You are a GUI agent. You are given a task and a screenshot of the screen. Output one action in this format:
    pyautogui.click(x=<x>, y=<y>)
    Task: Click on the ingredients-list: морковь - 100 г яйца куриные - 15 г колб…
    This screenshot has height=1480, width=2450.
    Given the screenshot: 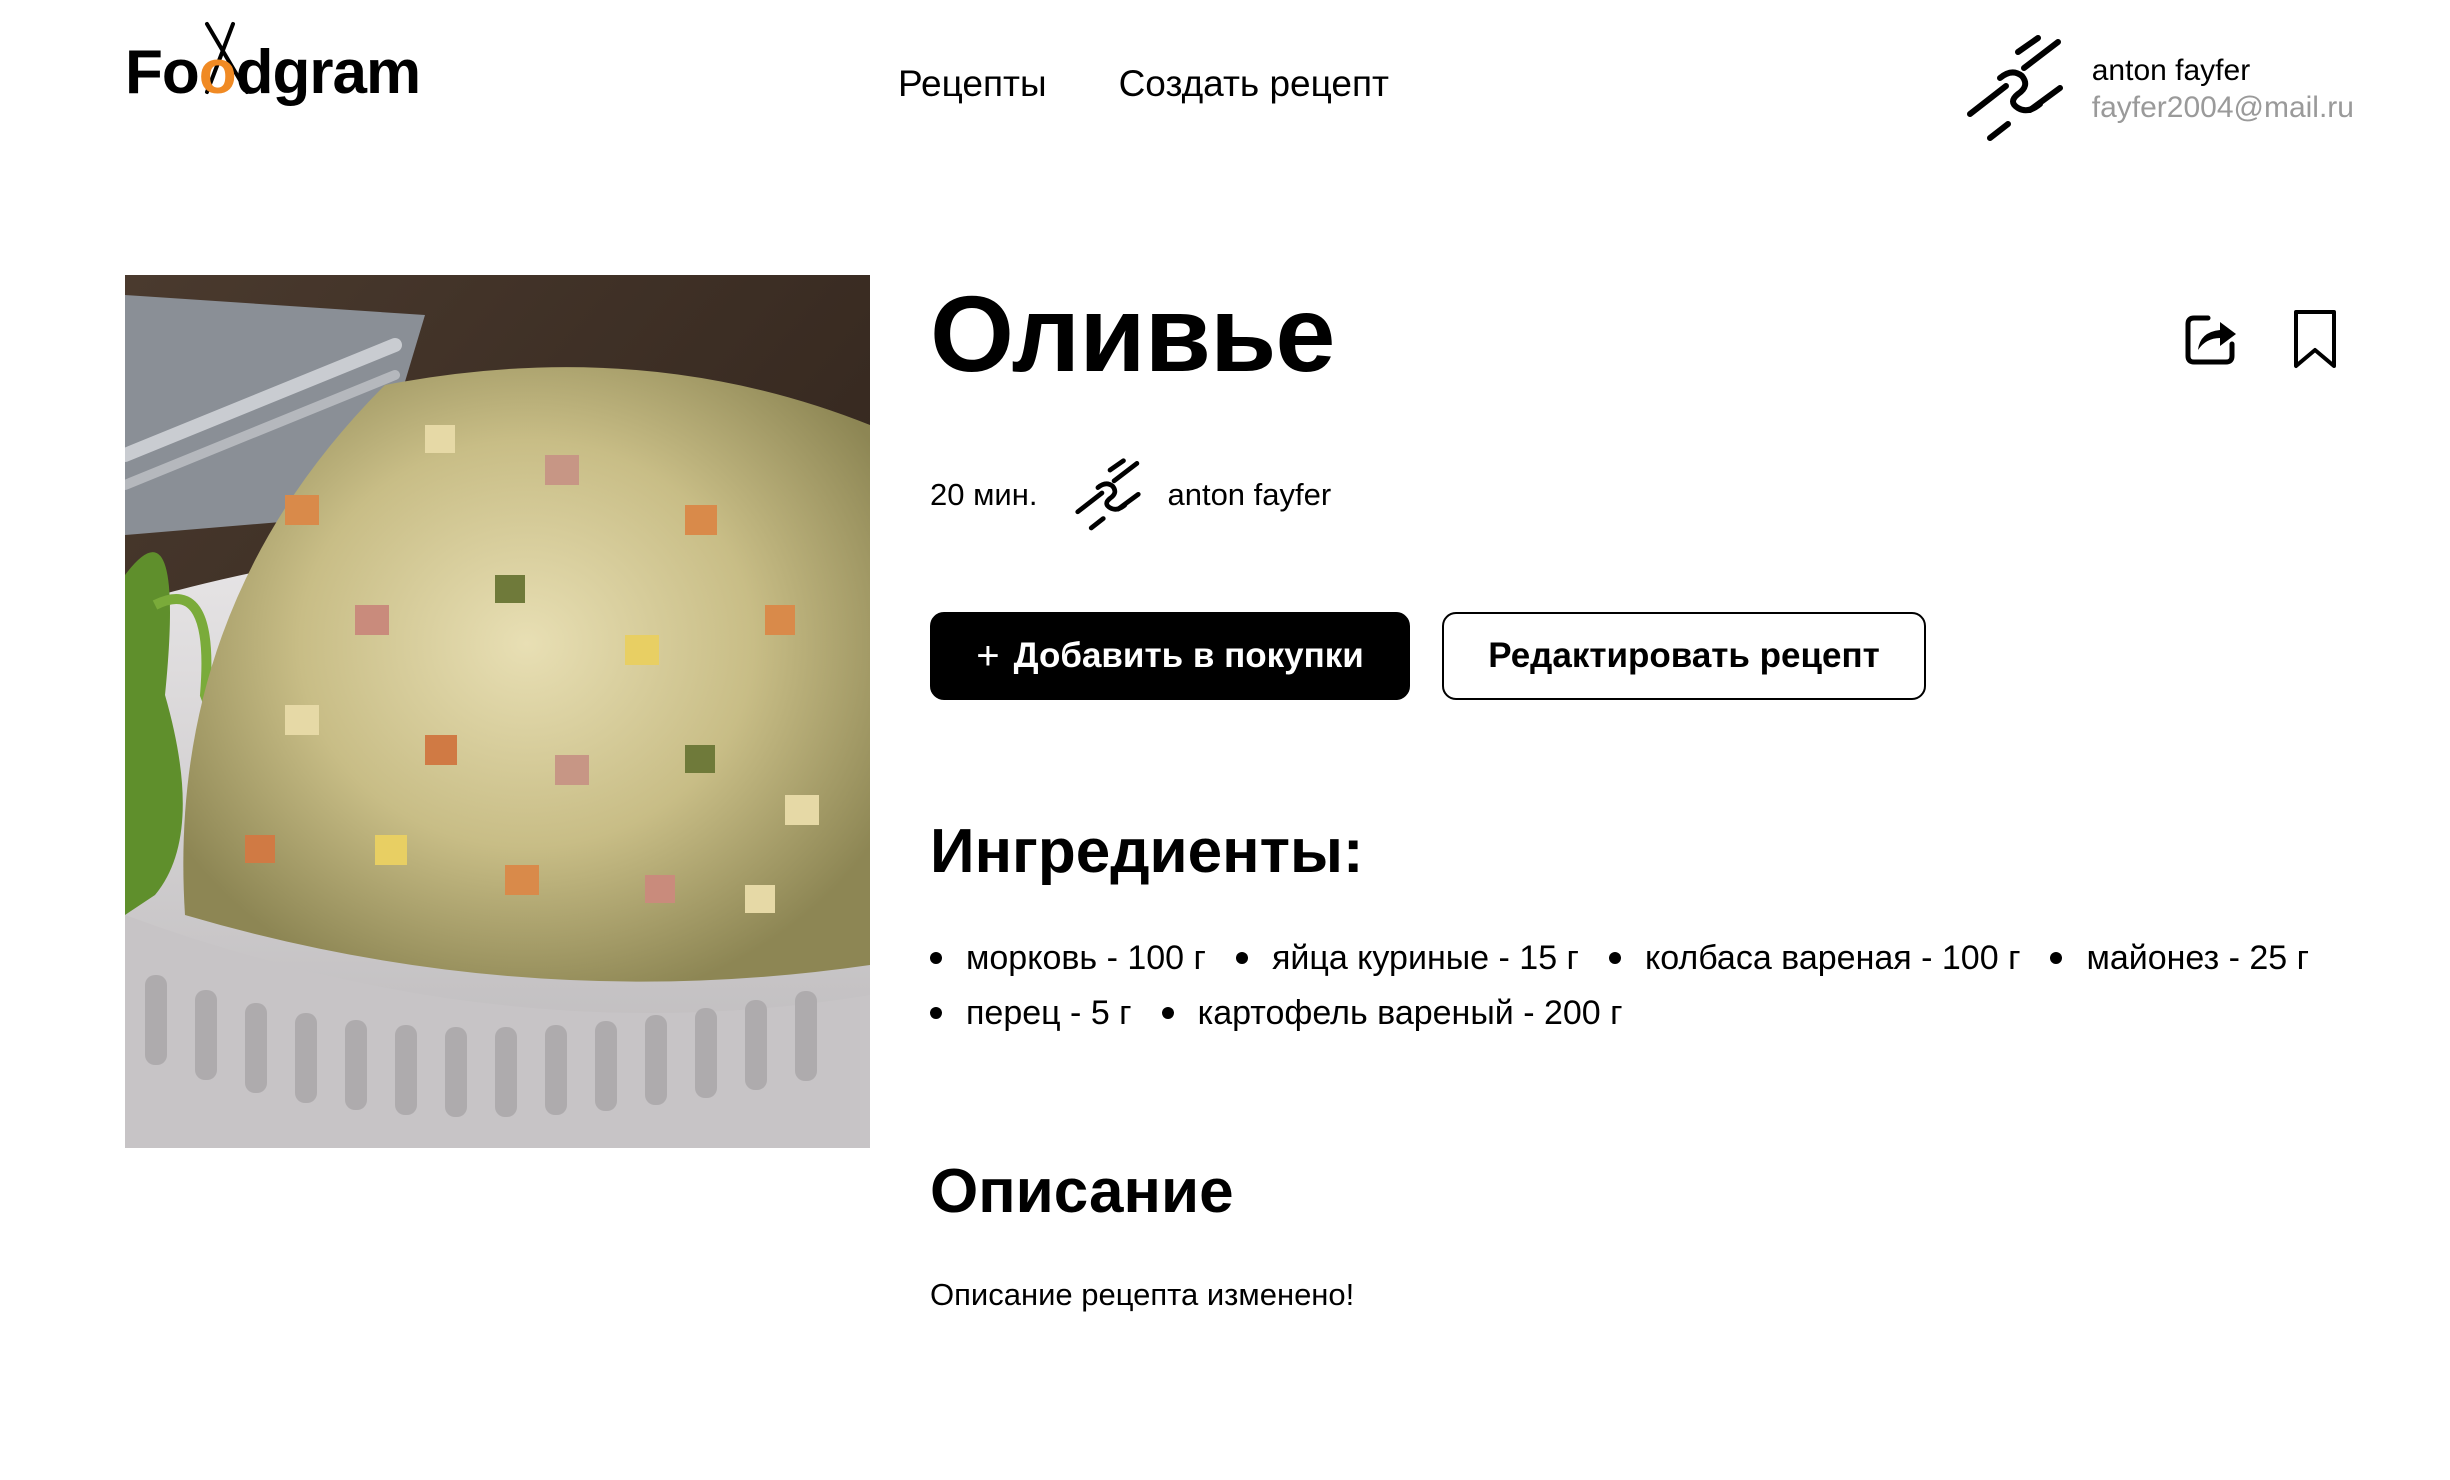 What is the action you would take?
    pyautogui.click(x=1637, y=985)
    